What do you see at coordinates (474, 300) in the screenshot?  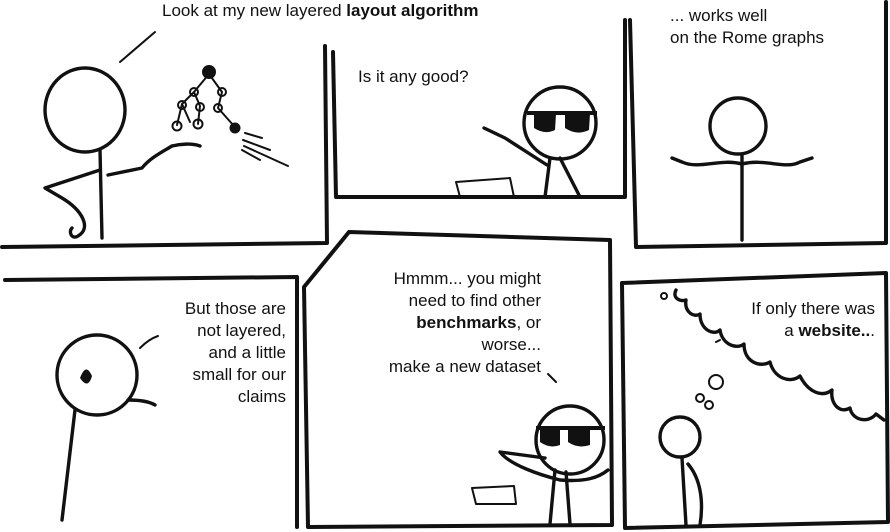 I see `panel-5-caption-line: need to find other` at bounding box center [474, 300].